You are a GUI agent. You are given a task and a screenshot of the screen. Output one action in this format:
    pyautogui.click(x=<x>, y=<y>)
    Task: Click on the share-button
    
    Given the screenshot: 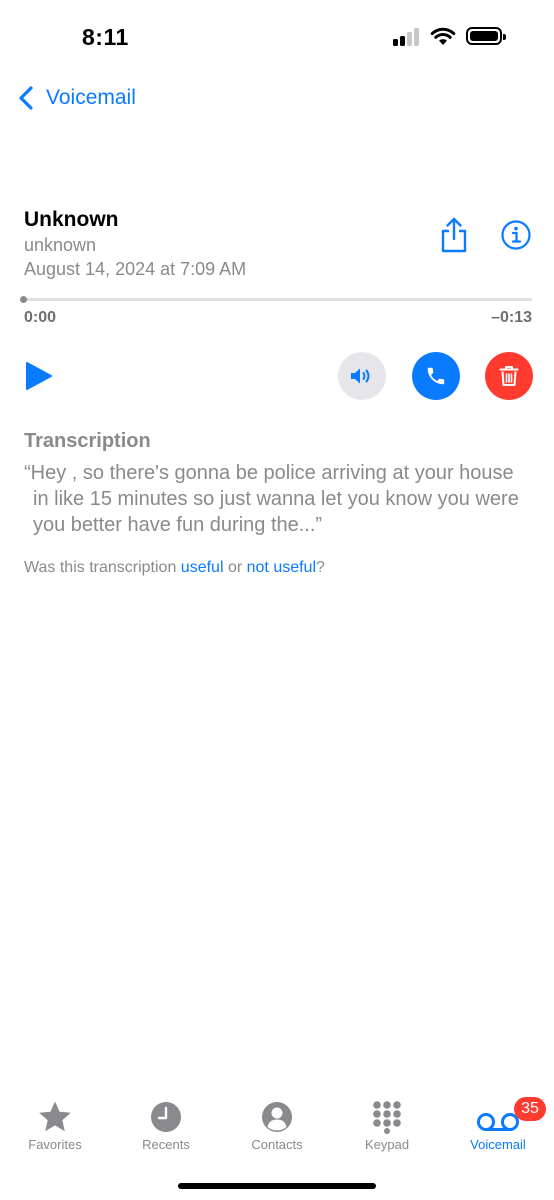 What is the action you would take?
    pyautogui.click(x=454, y=235)
    